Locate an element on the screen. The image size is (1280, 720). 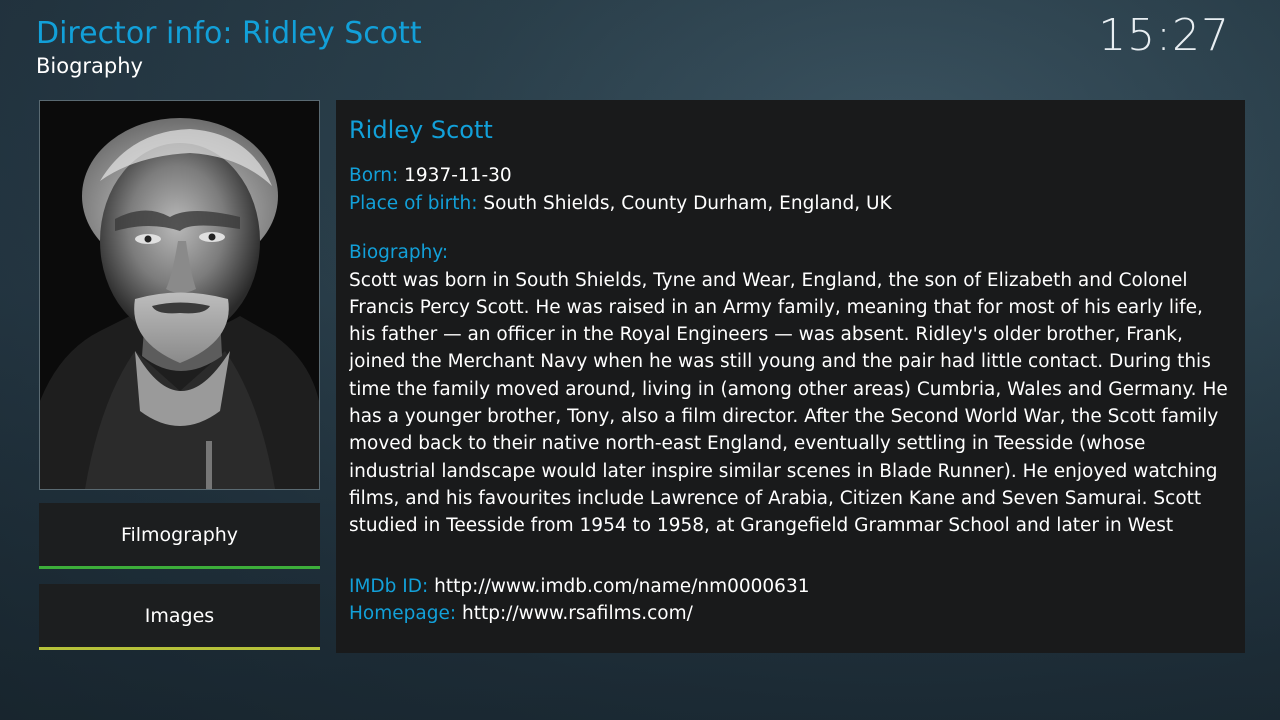
imdb-label: IMDb ID: is located at coordinates (389, 586).